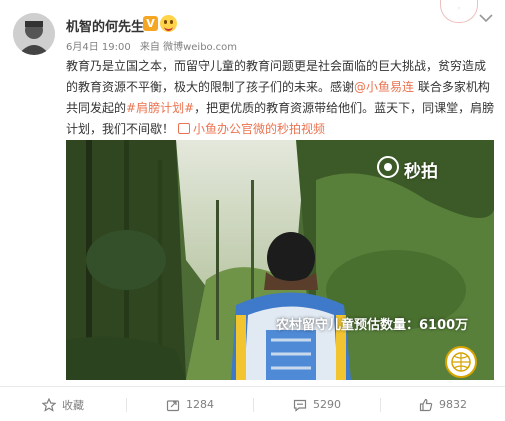  I want to click on video-link: 小鱼办公官微的秒拍视频, so click(249, 129).